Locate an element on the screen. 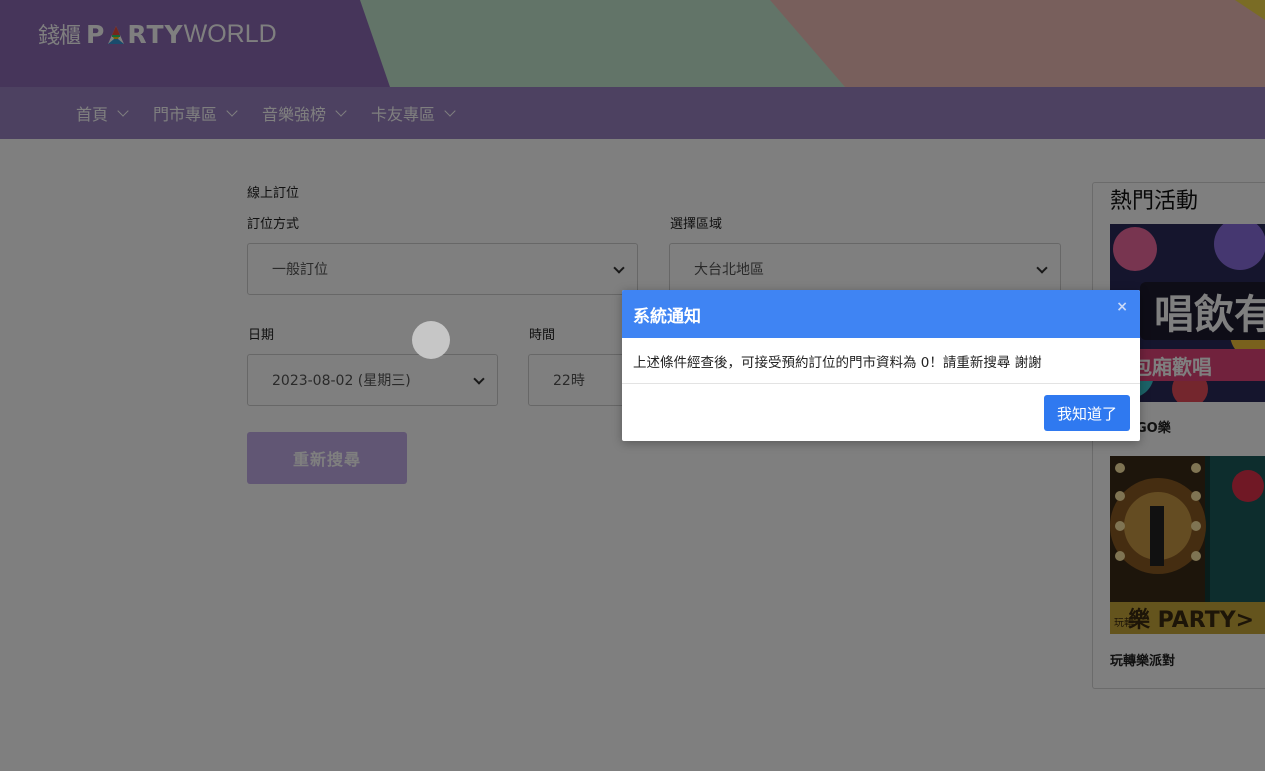 Image resolution: width=1265 pixels, height=771 pixels. dialog-header: 系統通知 × is located at coordinates (881, 314).